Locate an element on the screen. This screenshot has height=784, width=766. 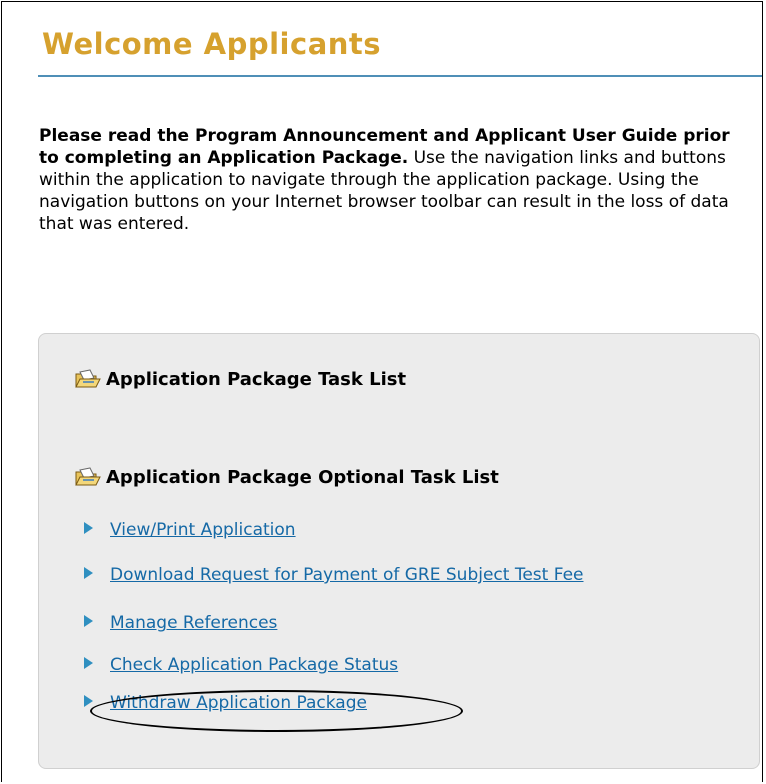
list-item: Check Application Package Status is located at coordinates (241, 665).